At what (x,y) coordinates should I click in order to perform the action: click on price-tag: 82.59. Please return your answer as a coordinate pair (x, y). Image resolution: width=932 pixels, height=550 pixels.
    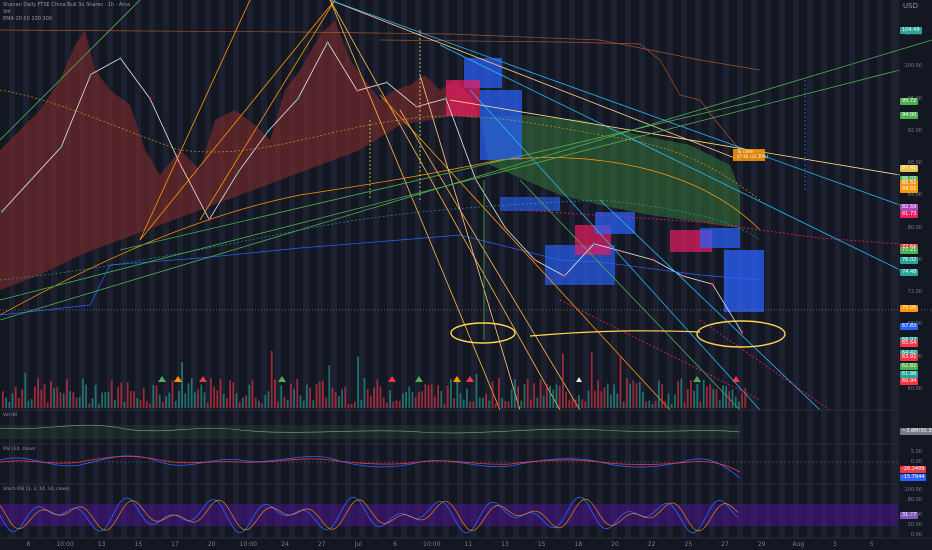
    Looking at the image, I should click on (909, 207).